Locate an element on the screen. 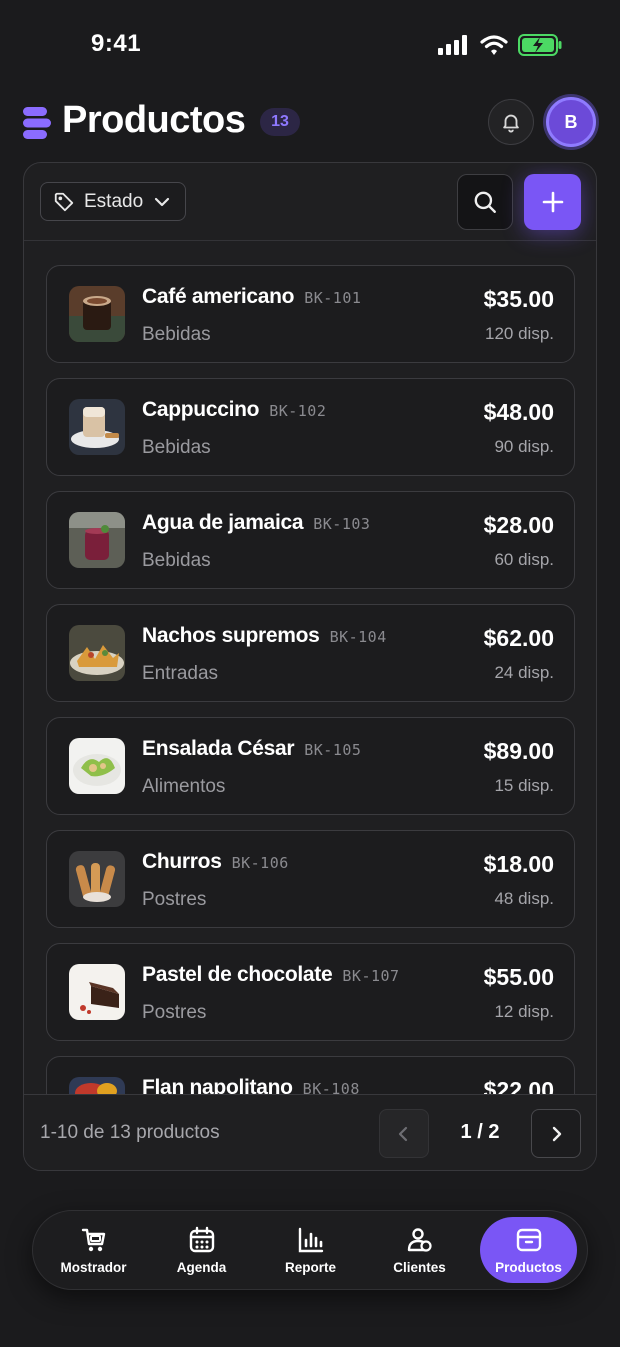 The width and height of the screenshot is (620, 1347). signal-icon is located at coordinates (452, 45).